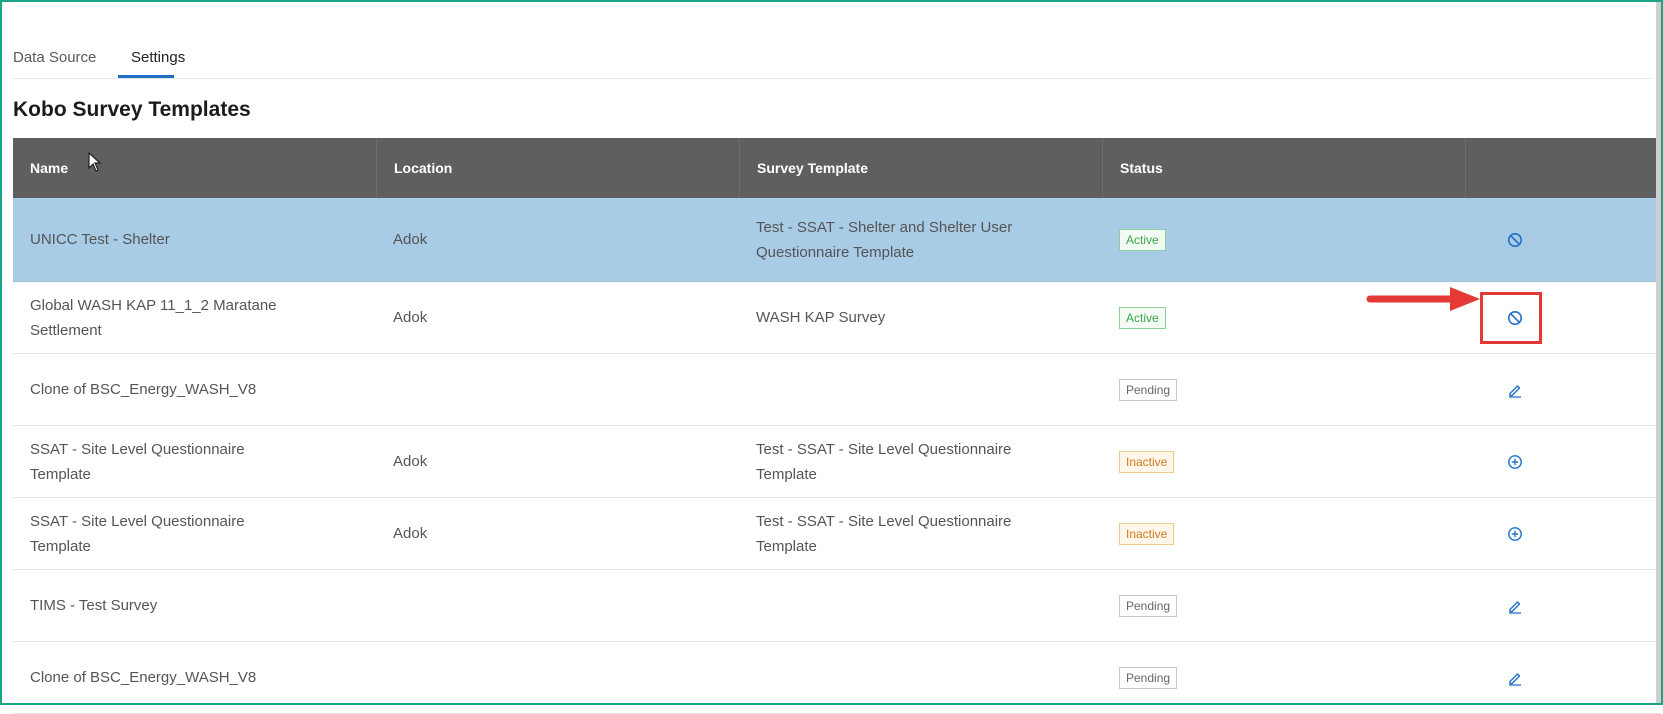 This screenshot has height=714, width=1663. I want to click on disable-button, so click(1515, 240).